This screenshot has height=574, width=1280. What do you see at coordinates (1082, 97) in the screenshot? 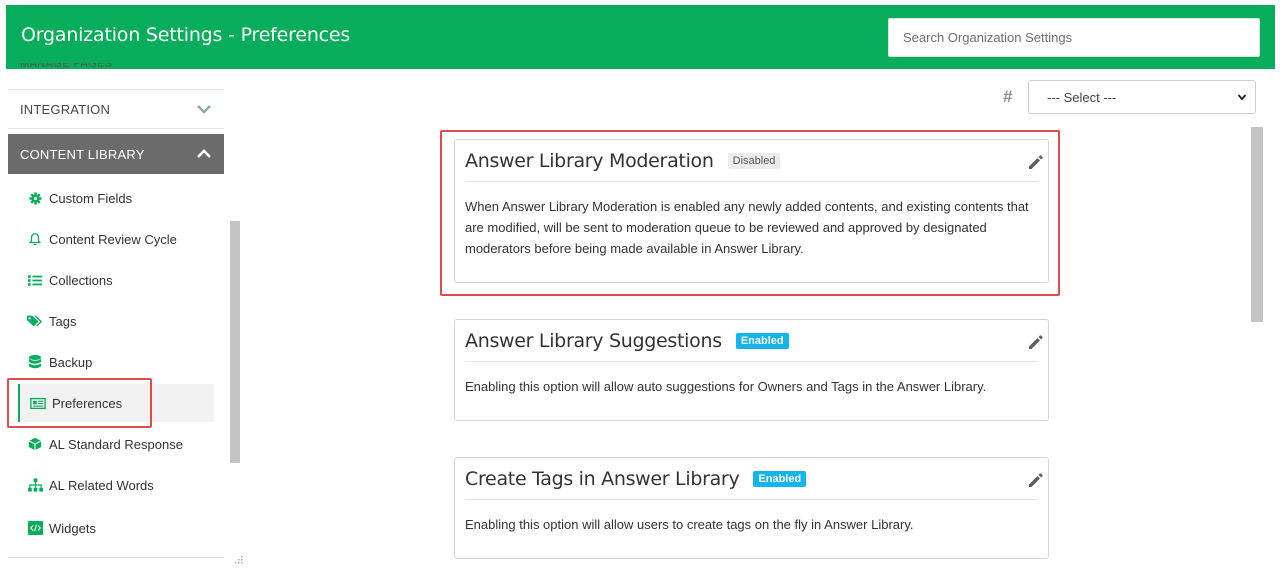
I see `select-value: --- Select ---` at bounding box center [1082, 97].